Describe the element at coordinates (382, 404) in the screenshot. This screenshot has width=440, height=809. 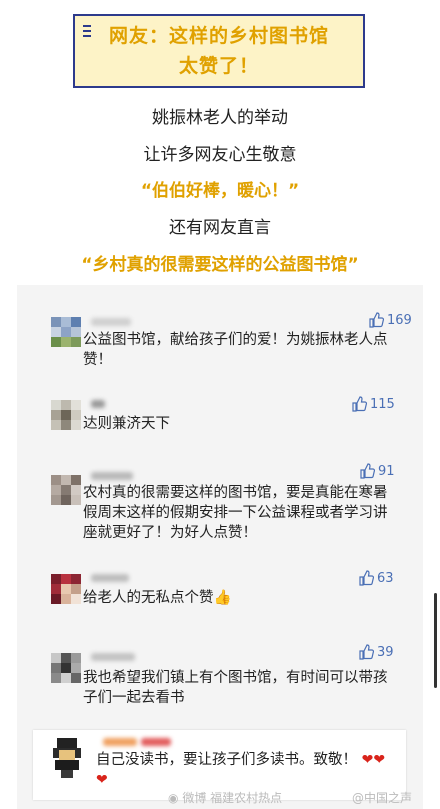
I see `like-count: 115` at that location.